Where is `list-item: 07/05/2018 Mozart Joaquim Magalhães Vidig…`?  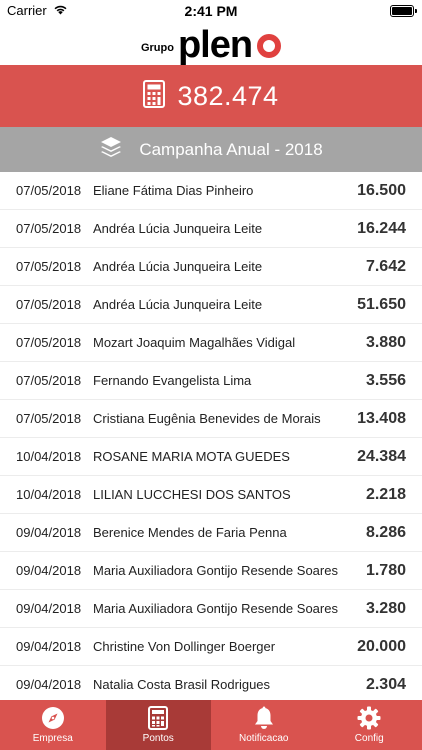
list-item: 07/05/2018 Mozart Joaquim Magalhães Vidig… is located at coordinates (211, 343).